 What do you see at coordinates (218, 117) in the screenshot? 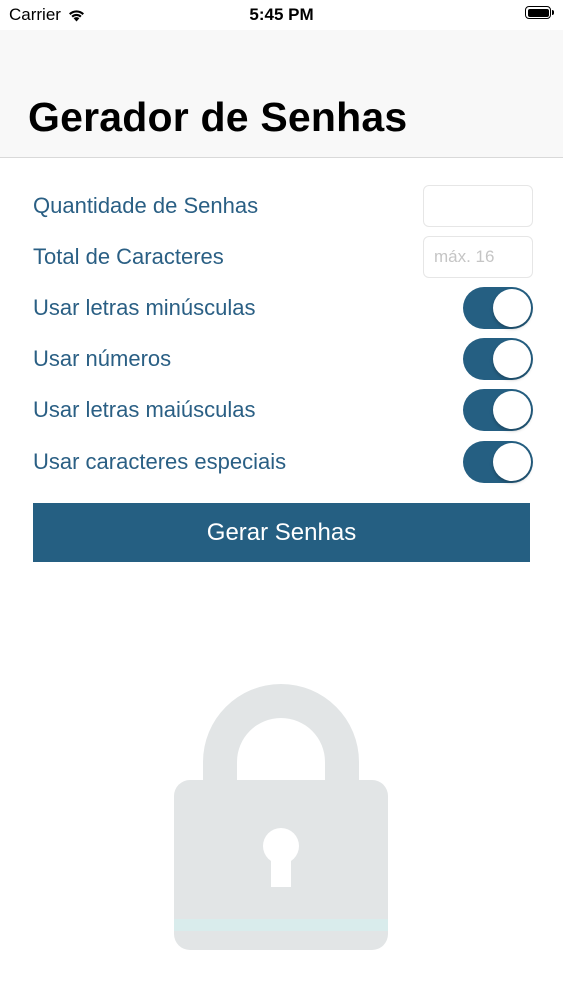
I see `page-title: Gerador de Senhas` at bounding box center [218, 117].